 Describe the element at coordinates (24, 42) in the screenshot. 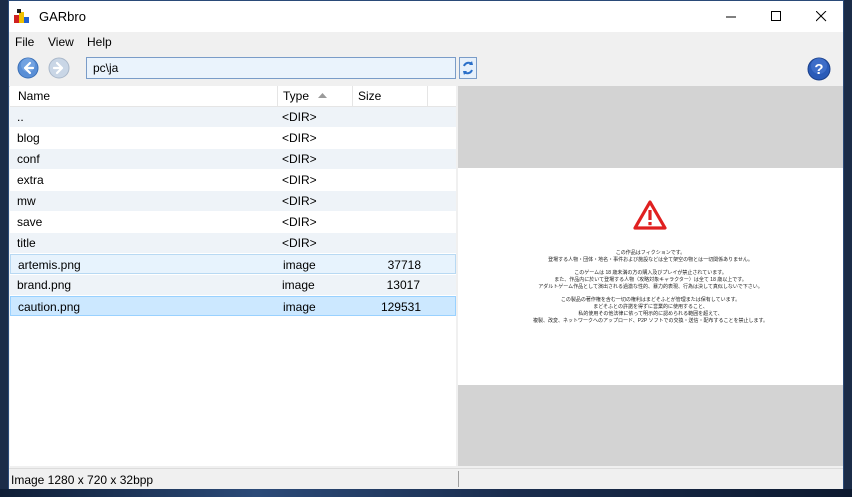

I see `menu-file: File` at that location.